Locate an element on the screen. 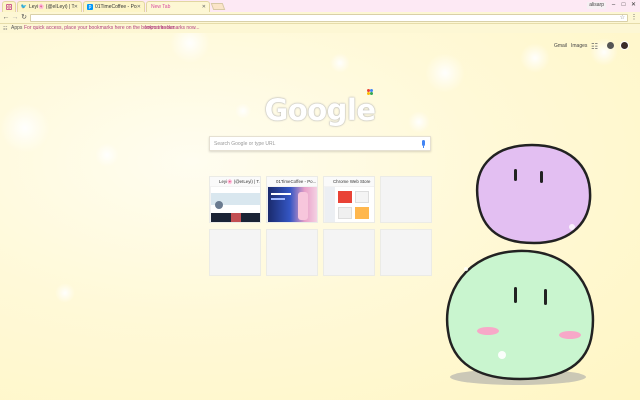 This screenshot has height=400, width=640. tab-title: 01TimeCoffee - Populár is located at coordinates (116, 7).